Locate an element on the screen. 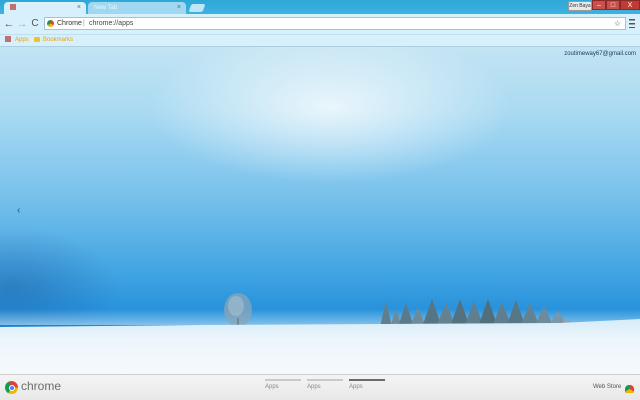 The image size is (640, 400). toolbar: ← → C Chrome | chrome://apps ☆ is located at coordinates (320, 24).